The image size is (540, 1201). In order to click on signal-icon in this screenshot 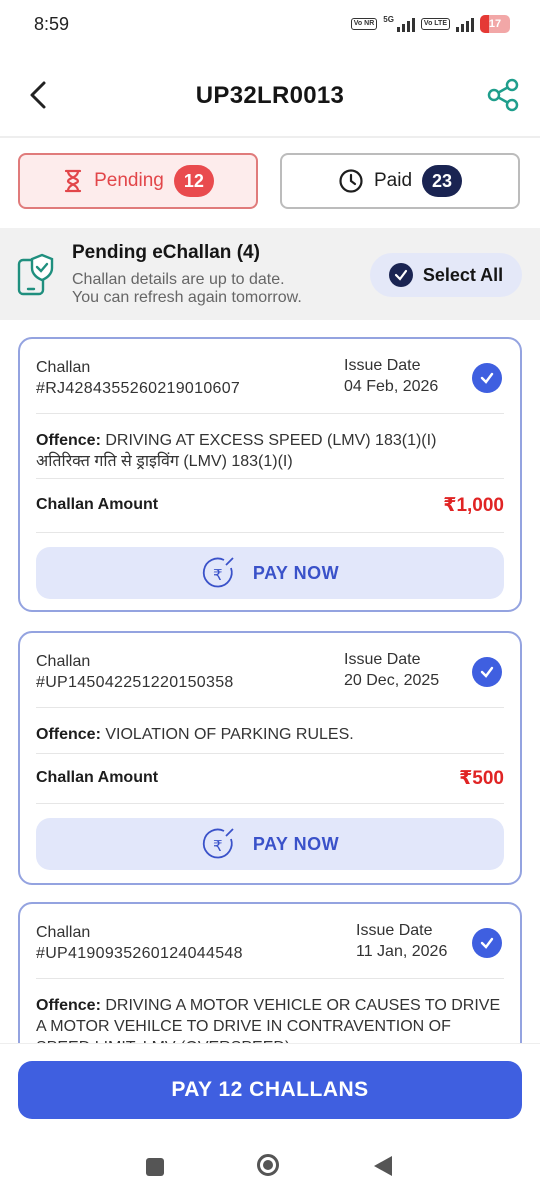, I will do `click(405, 24)`.